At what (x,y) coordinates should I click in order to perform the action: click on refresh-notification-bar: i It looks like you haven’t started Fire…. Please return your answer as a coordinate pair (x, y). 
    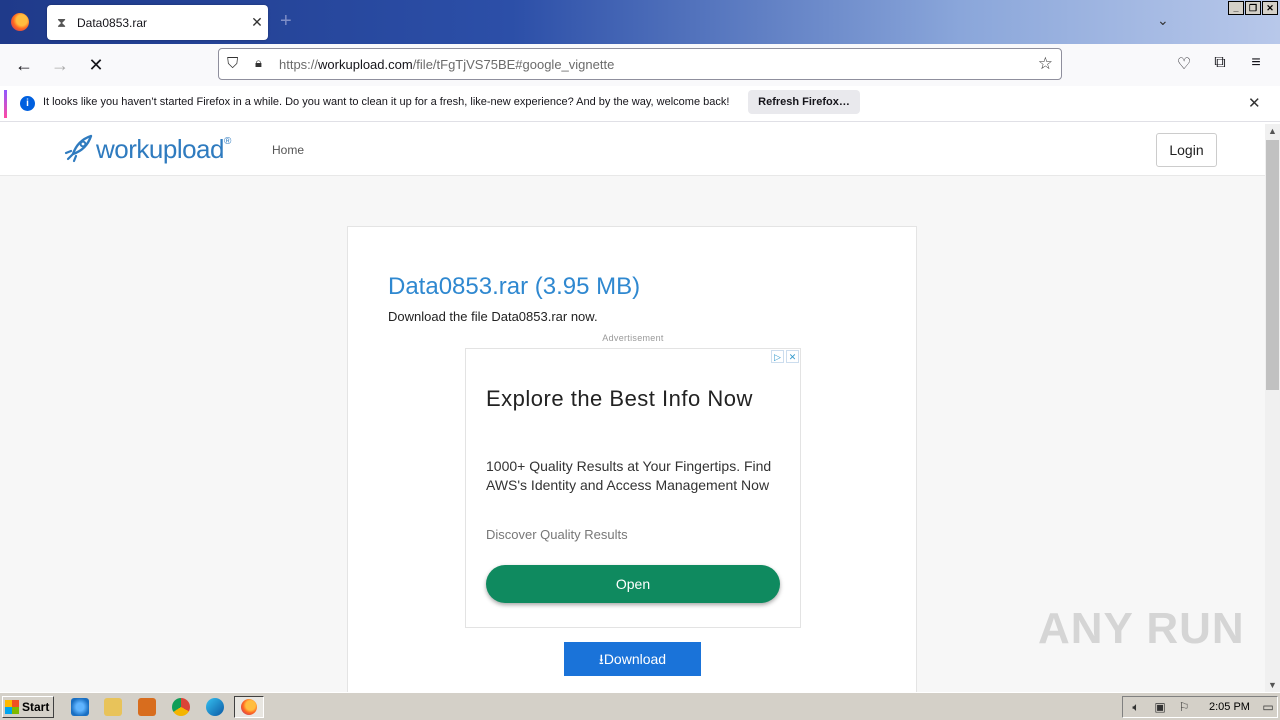
    Looking at the image, I should click on (640, 104).